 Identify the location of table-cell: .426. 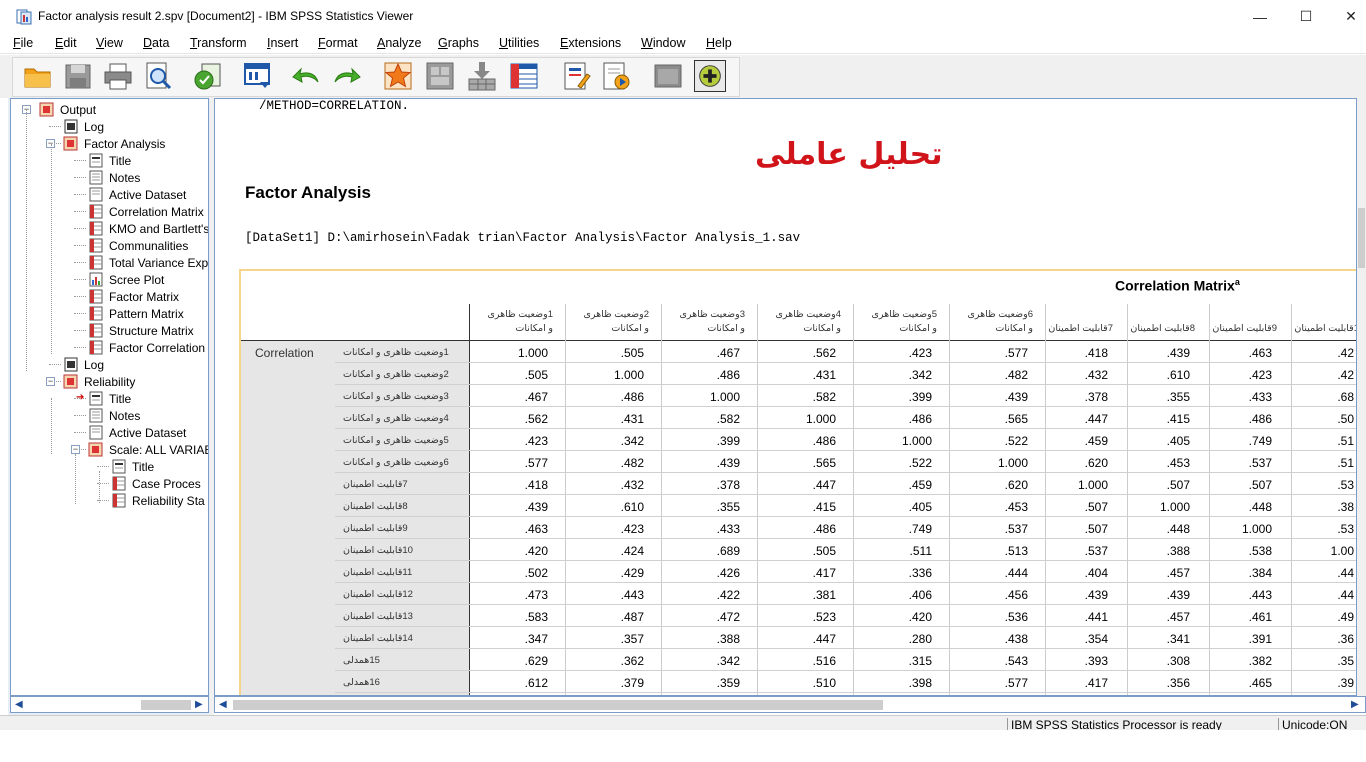
(728, 573).